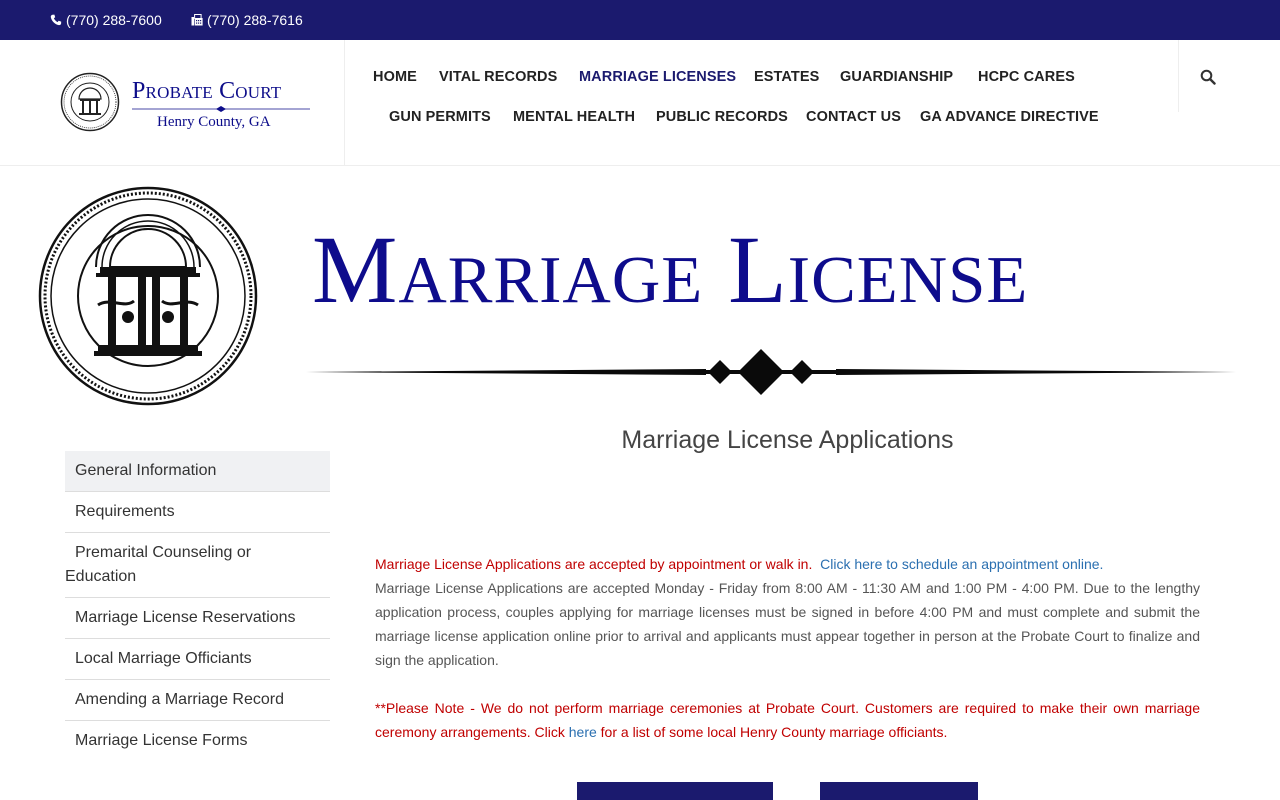 Image resolution: width=1280 pixels, height=800 pixels. What do you see at coordinates (1009, 117) in the screenshot?
I see `nav-ga-advance-directive: GA ADVANCE DIRECTIVE` at bounding box center [1009, 117].